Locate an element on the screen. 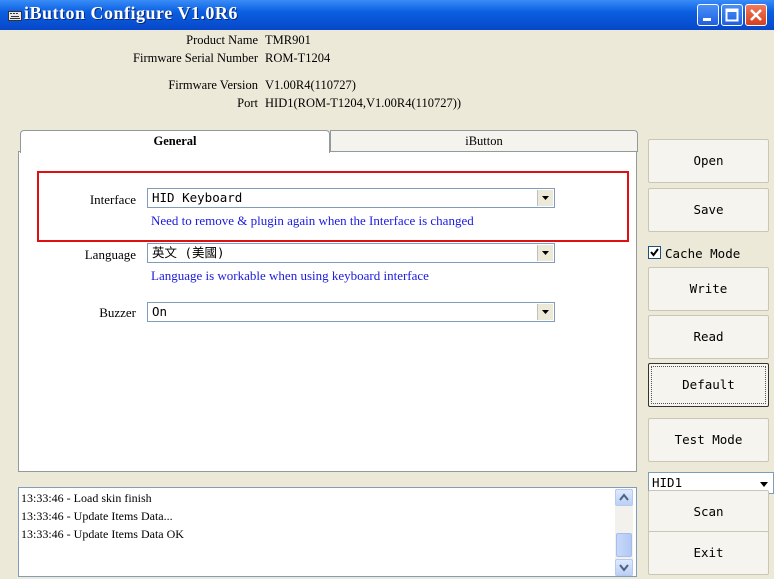 This screenshot has width=774, height=579. port-select-value: HID1 is located at coordinates (667, 482).